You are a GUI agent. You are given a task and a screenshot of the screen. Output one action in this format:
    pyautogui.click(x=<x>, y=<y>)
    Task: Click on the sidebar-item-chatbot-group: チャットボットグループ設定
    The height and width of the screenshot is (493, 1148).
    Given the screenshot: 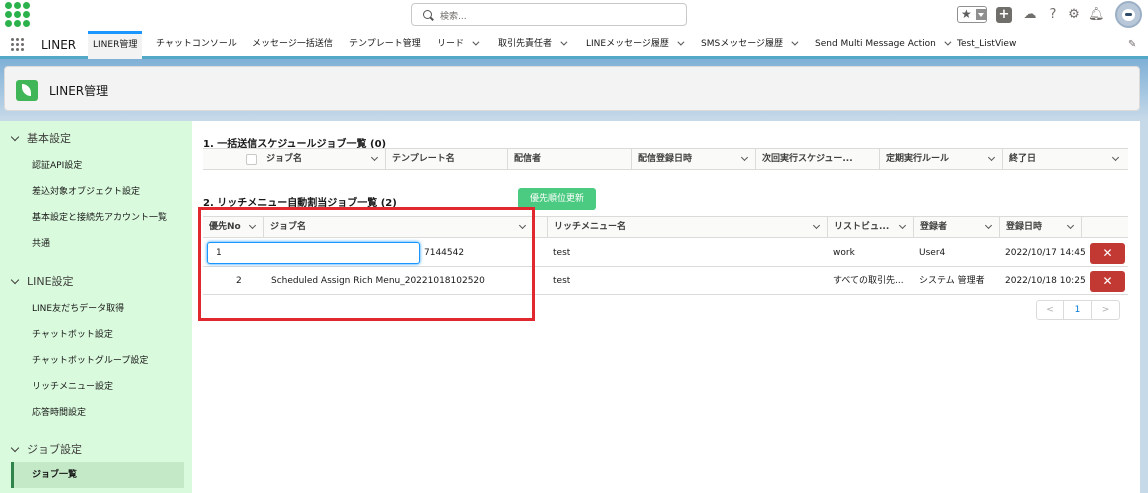 What is the action you would take?
    pyautogui.click(x=90, y=359)
    